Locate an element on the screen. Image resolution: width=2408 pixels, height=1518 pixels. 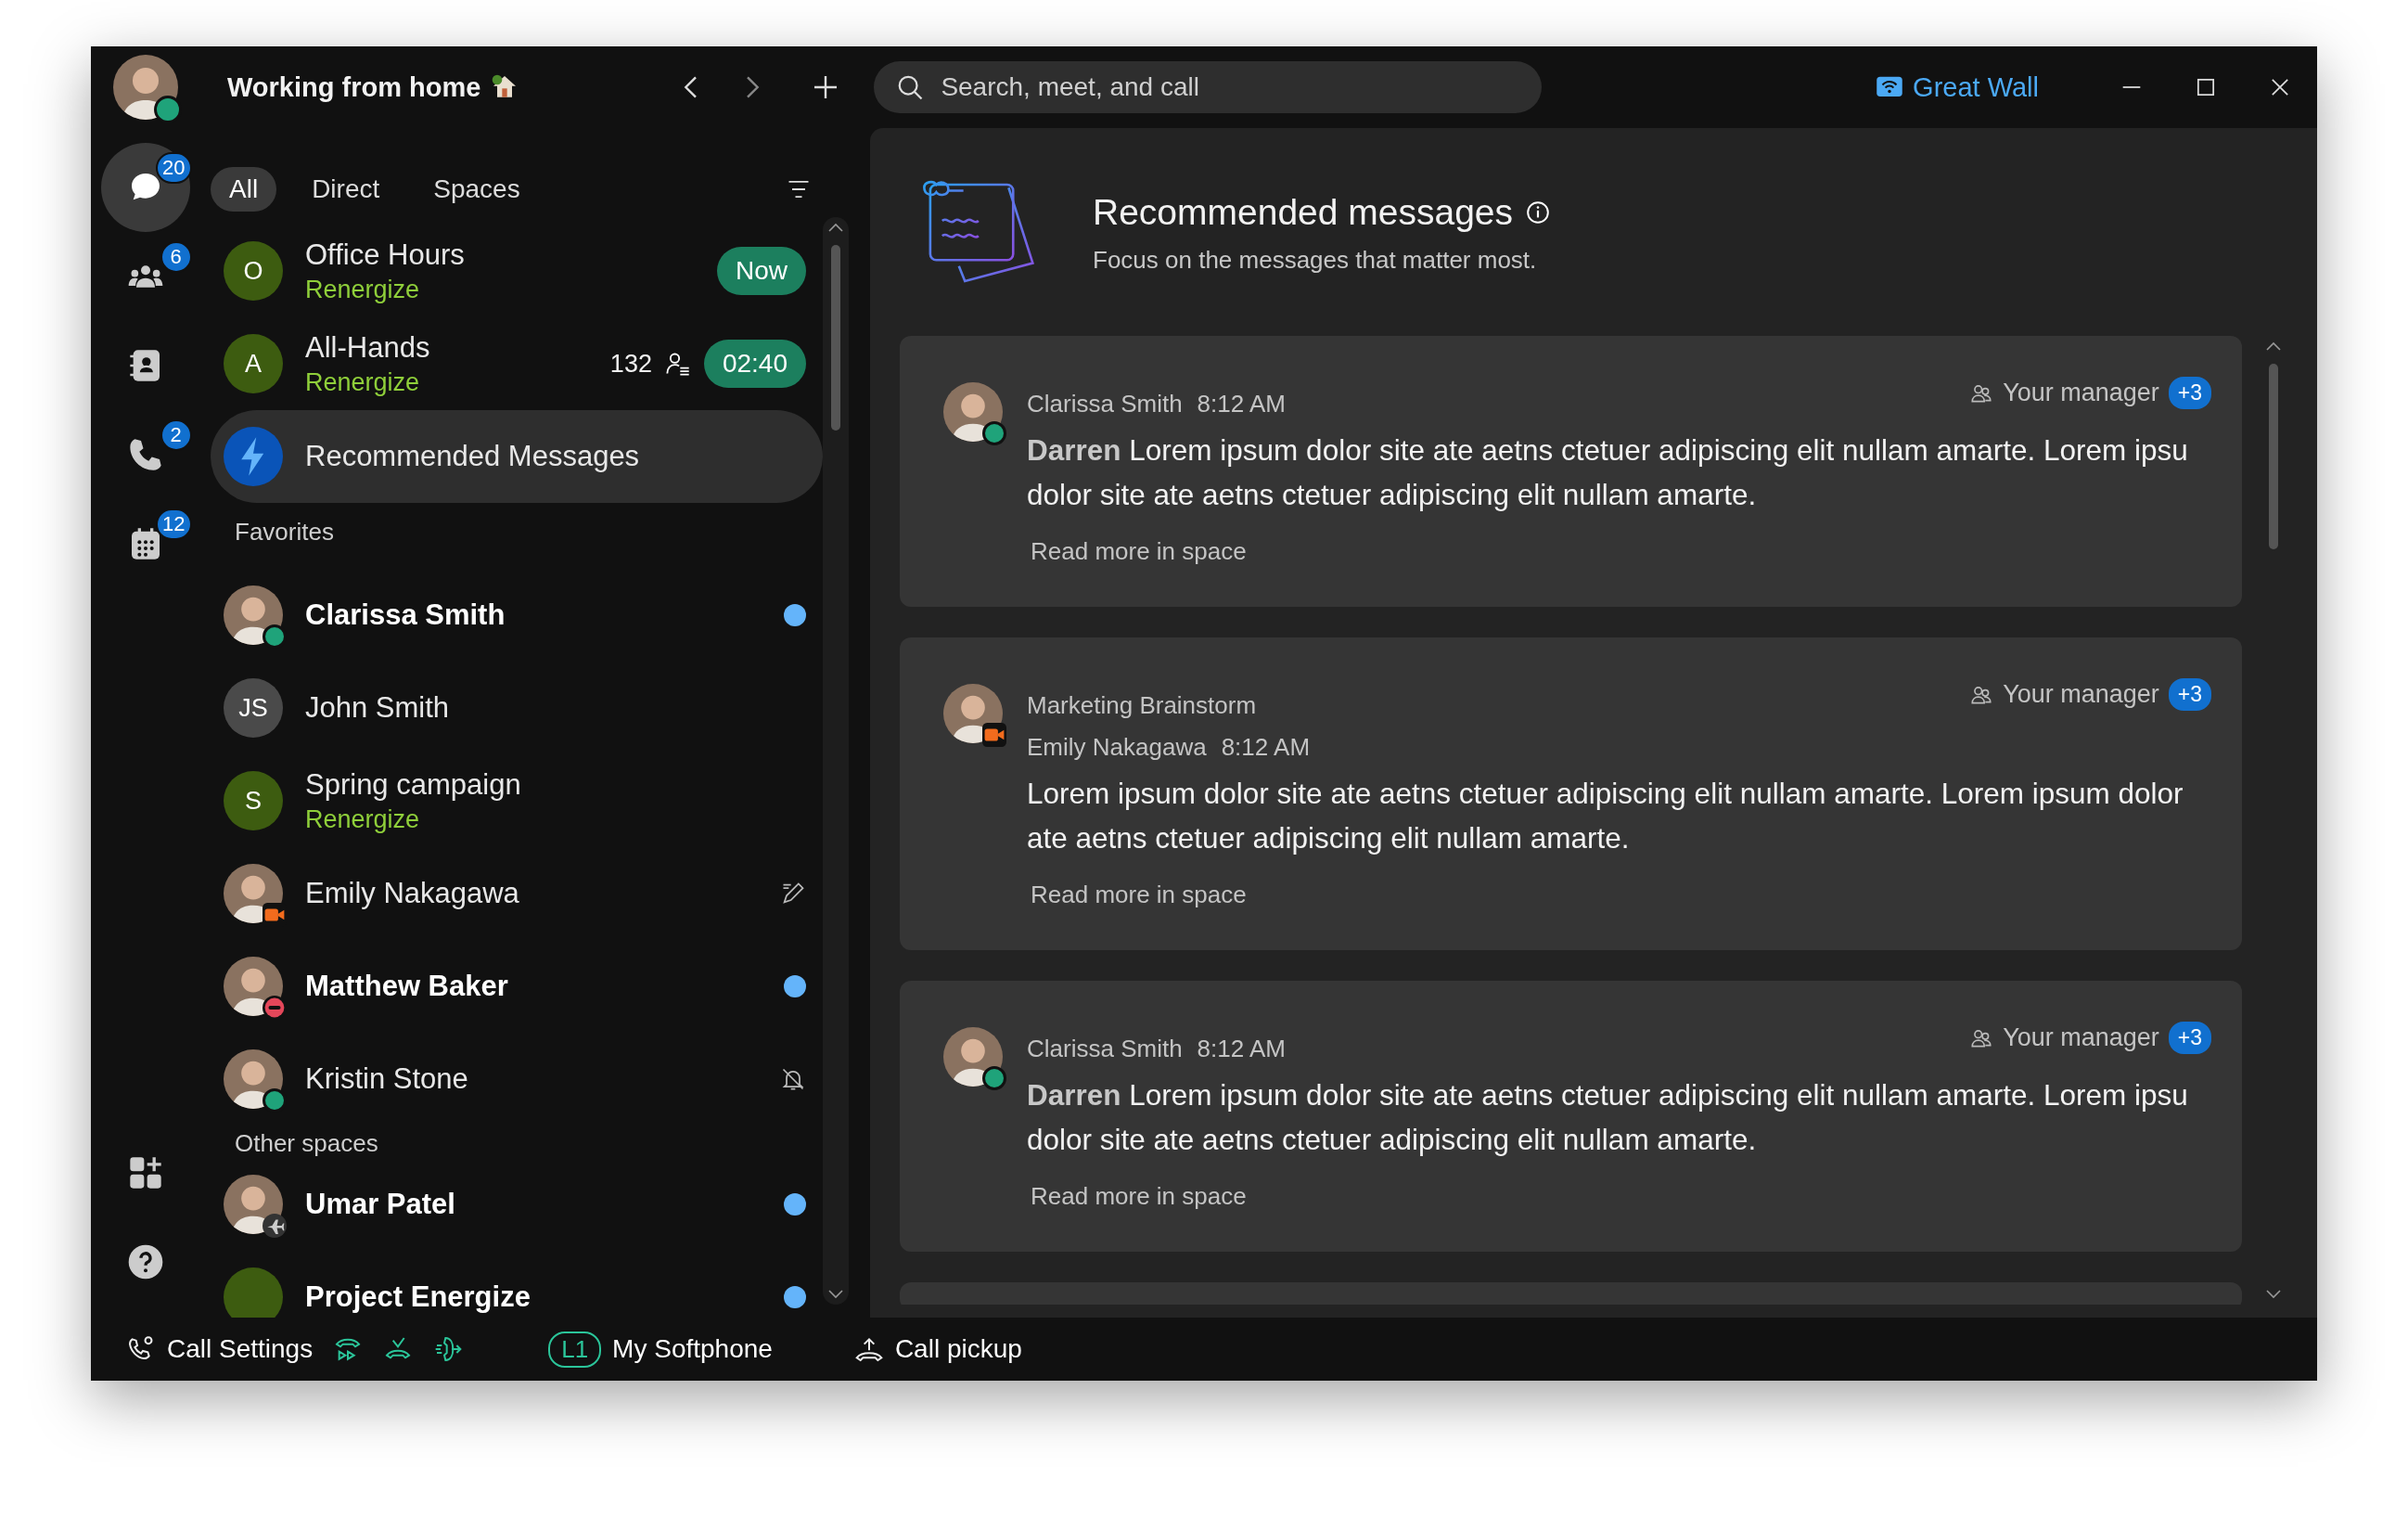
list-item: Emily Nakagawa is located at coordinates (517, 893).